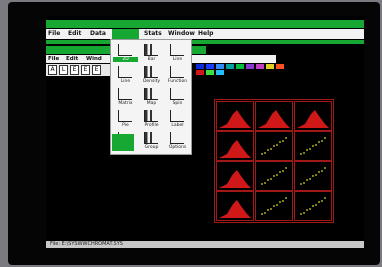 This screenshot has height=267, width=382. I want to click on tool-bar: A L E E E, so click(78, 70).